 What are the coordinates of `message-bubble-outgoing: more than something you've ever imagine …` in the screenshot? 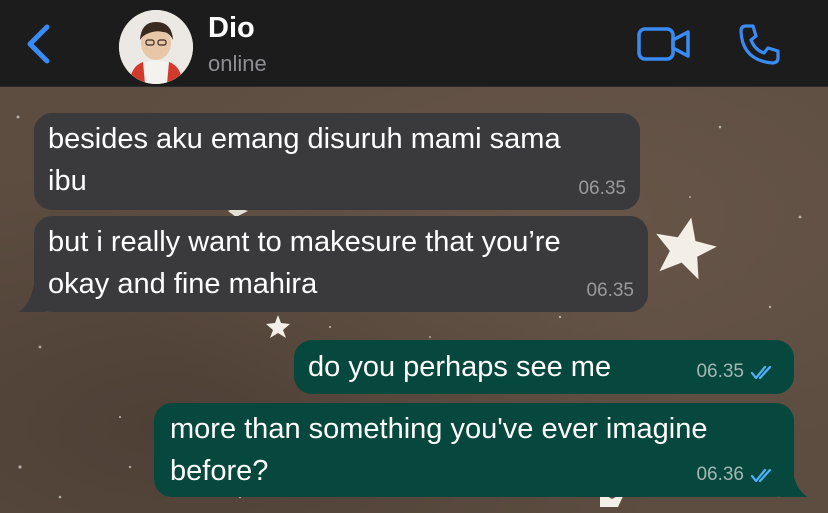 It's located at (474, 450).